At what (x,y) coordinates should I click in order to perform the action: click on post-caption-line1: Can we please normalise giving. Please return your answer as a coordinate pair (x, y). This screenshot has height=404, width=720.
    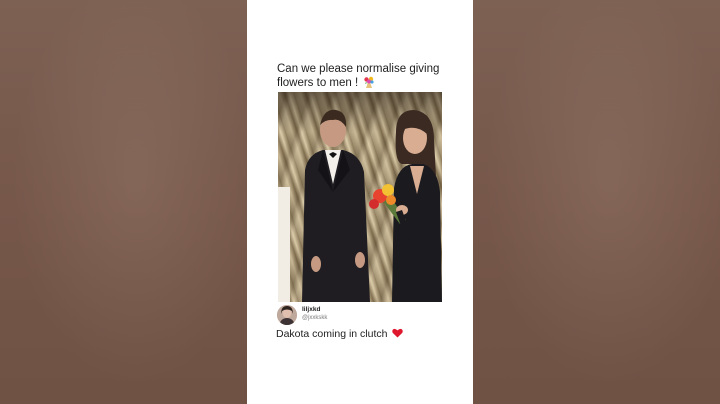
    Looking at the image, I should click on (358, 69).